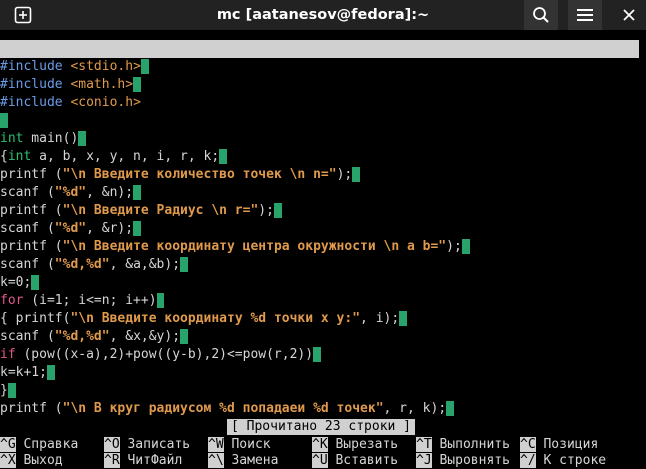 The height and width of the screenshot is (469, 646). What do you see at coordinates (474, 444) in the screenshot?
I see `shortcut-label: Выполнить` at bounding box center [474, 444].